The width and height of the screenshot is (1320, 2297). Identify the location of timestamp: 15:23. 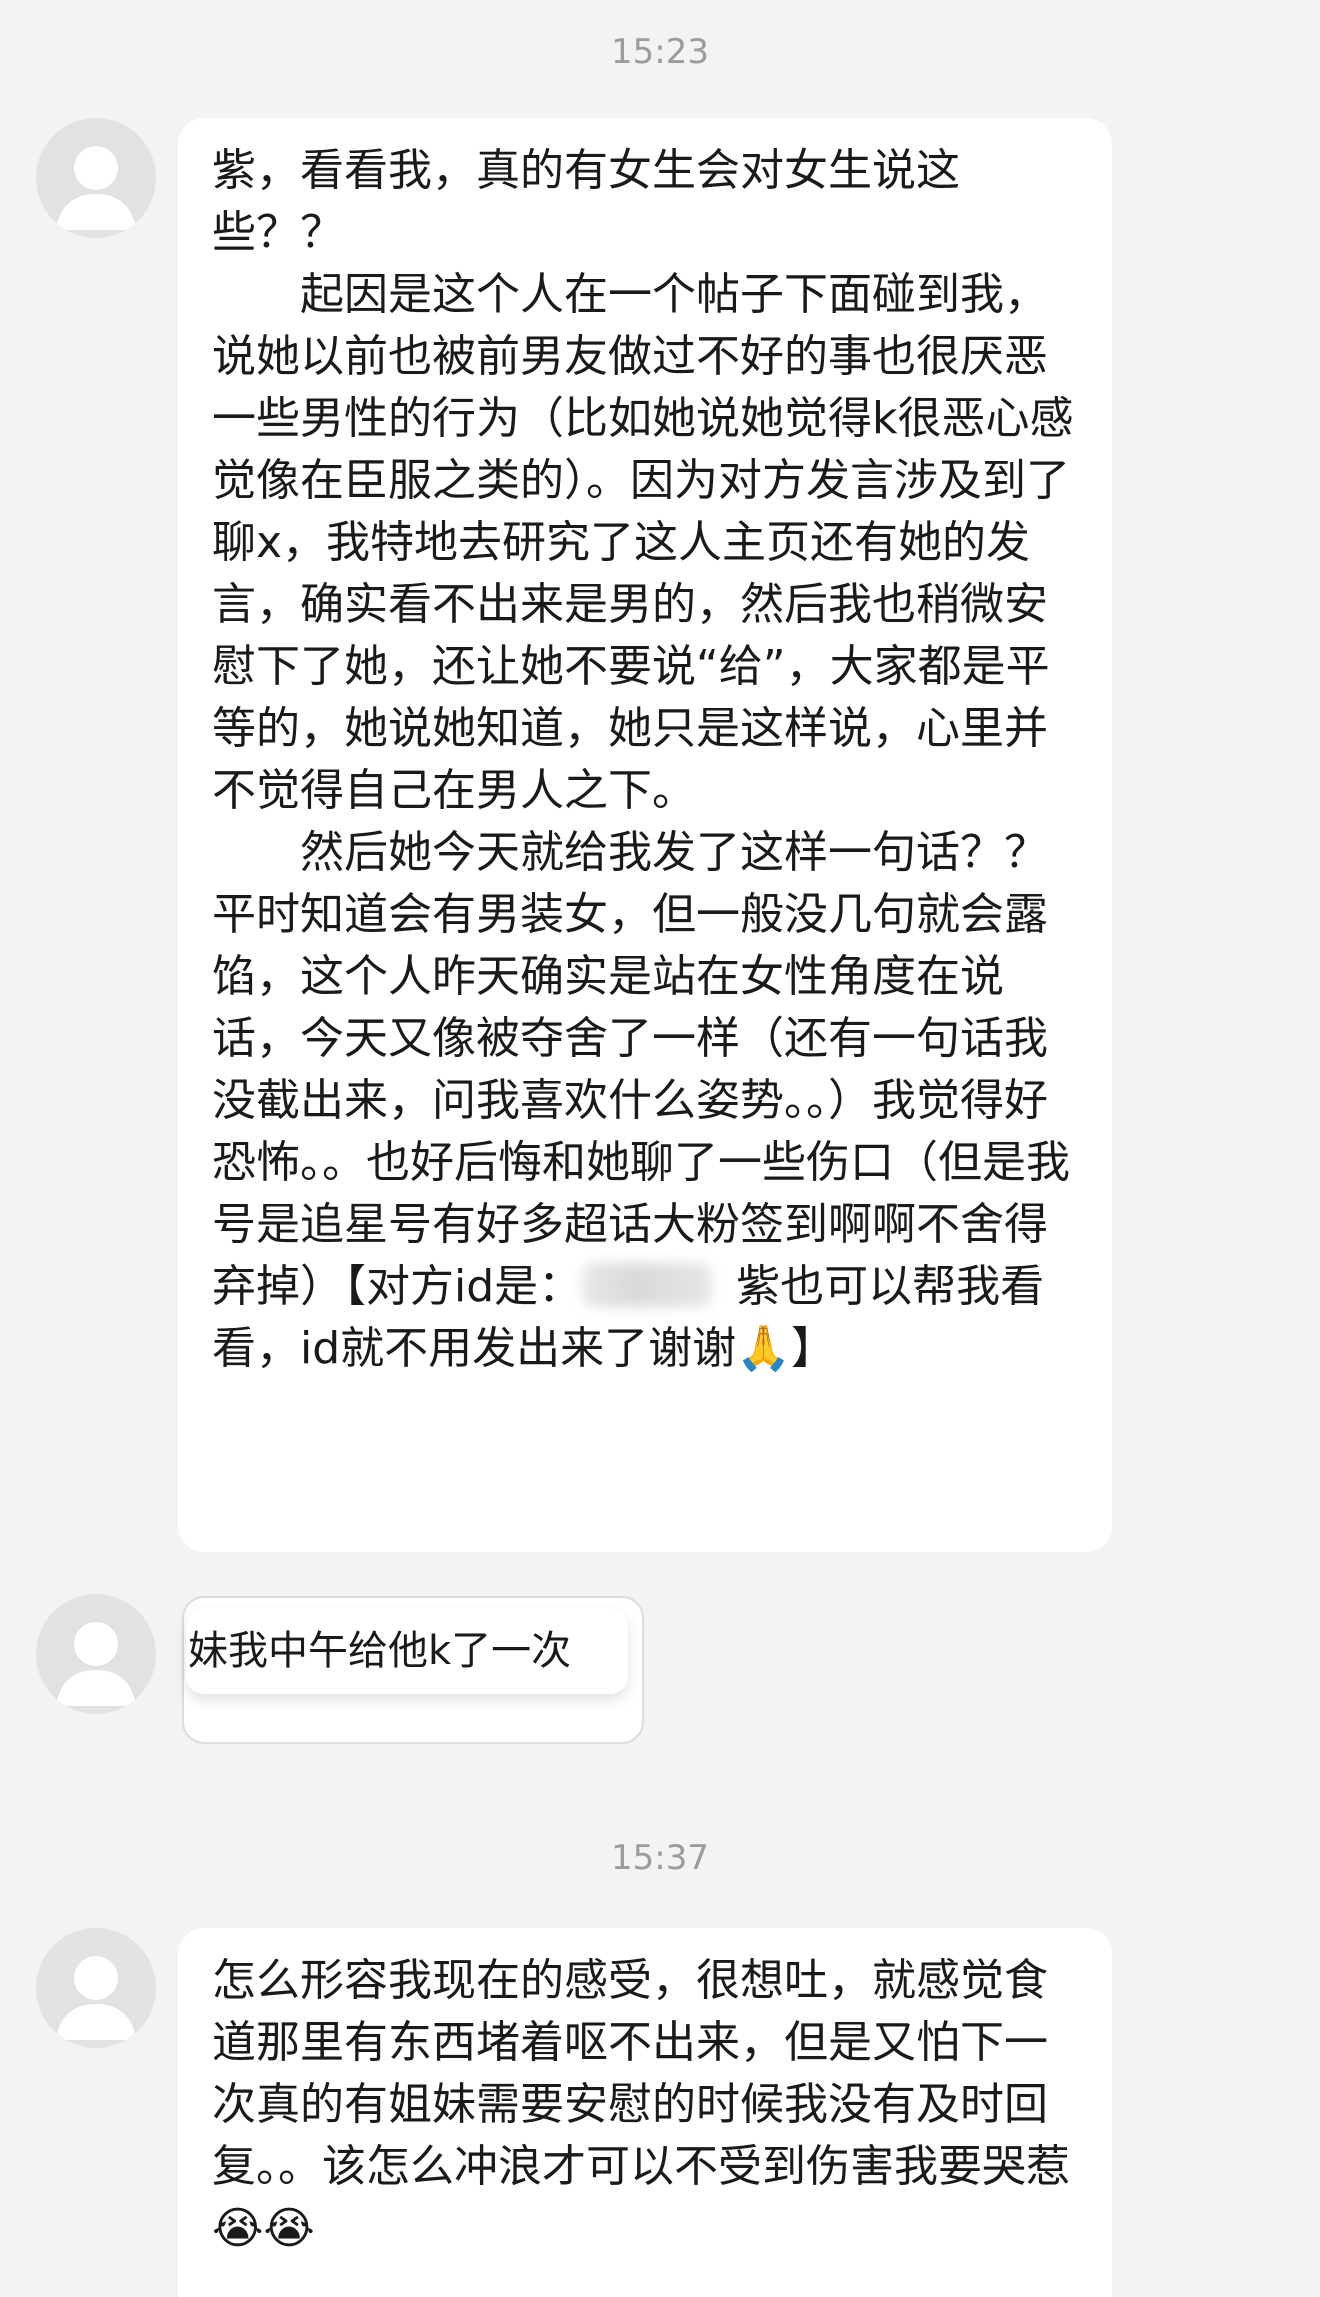
(660, 52).